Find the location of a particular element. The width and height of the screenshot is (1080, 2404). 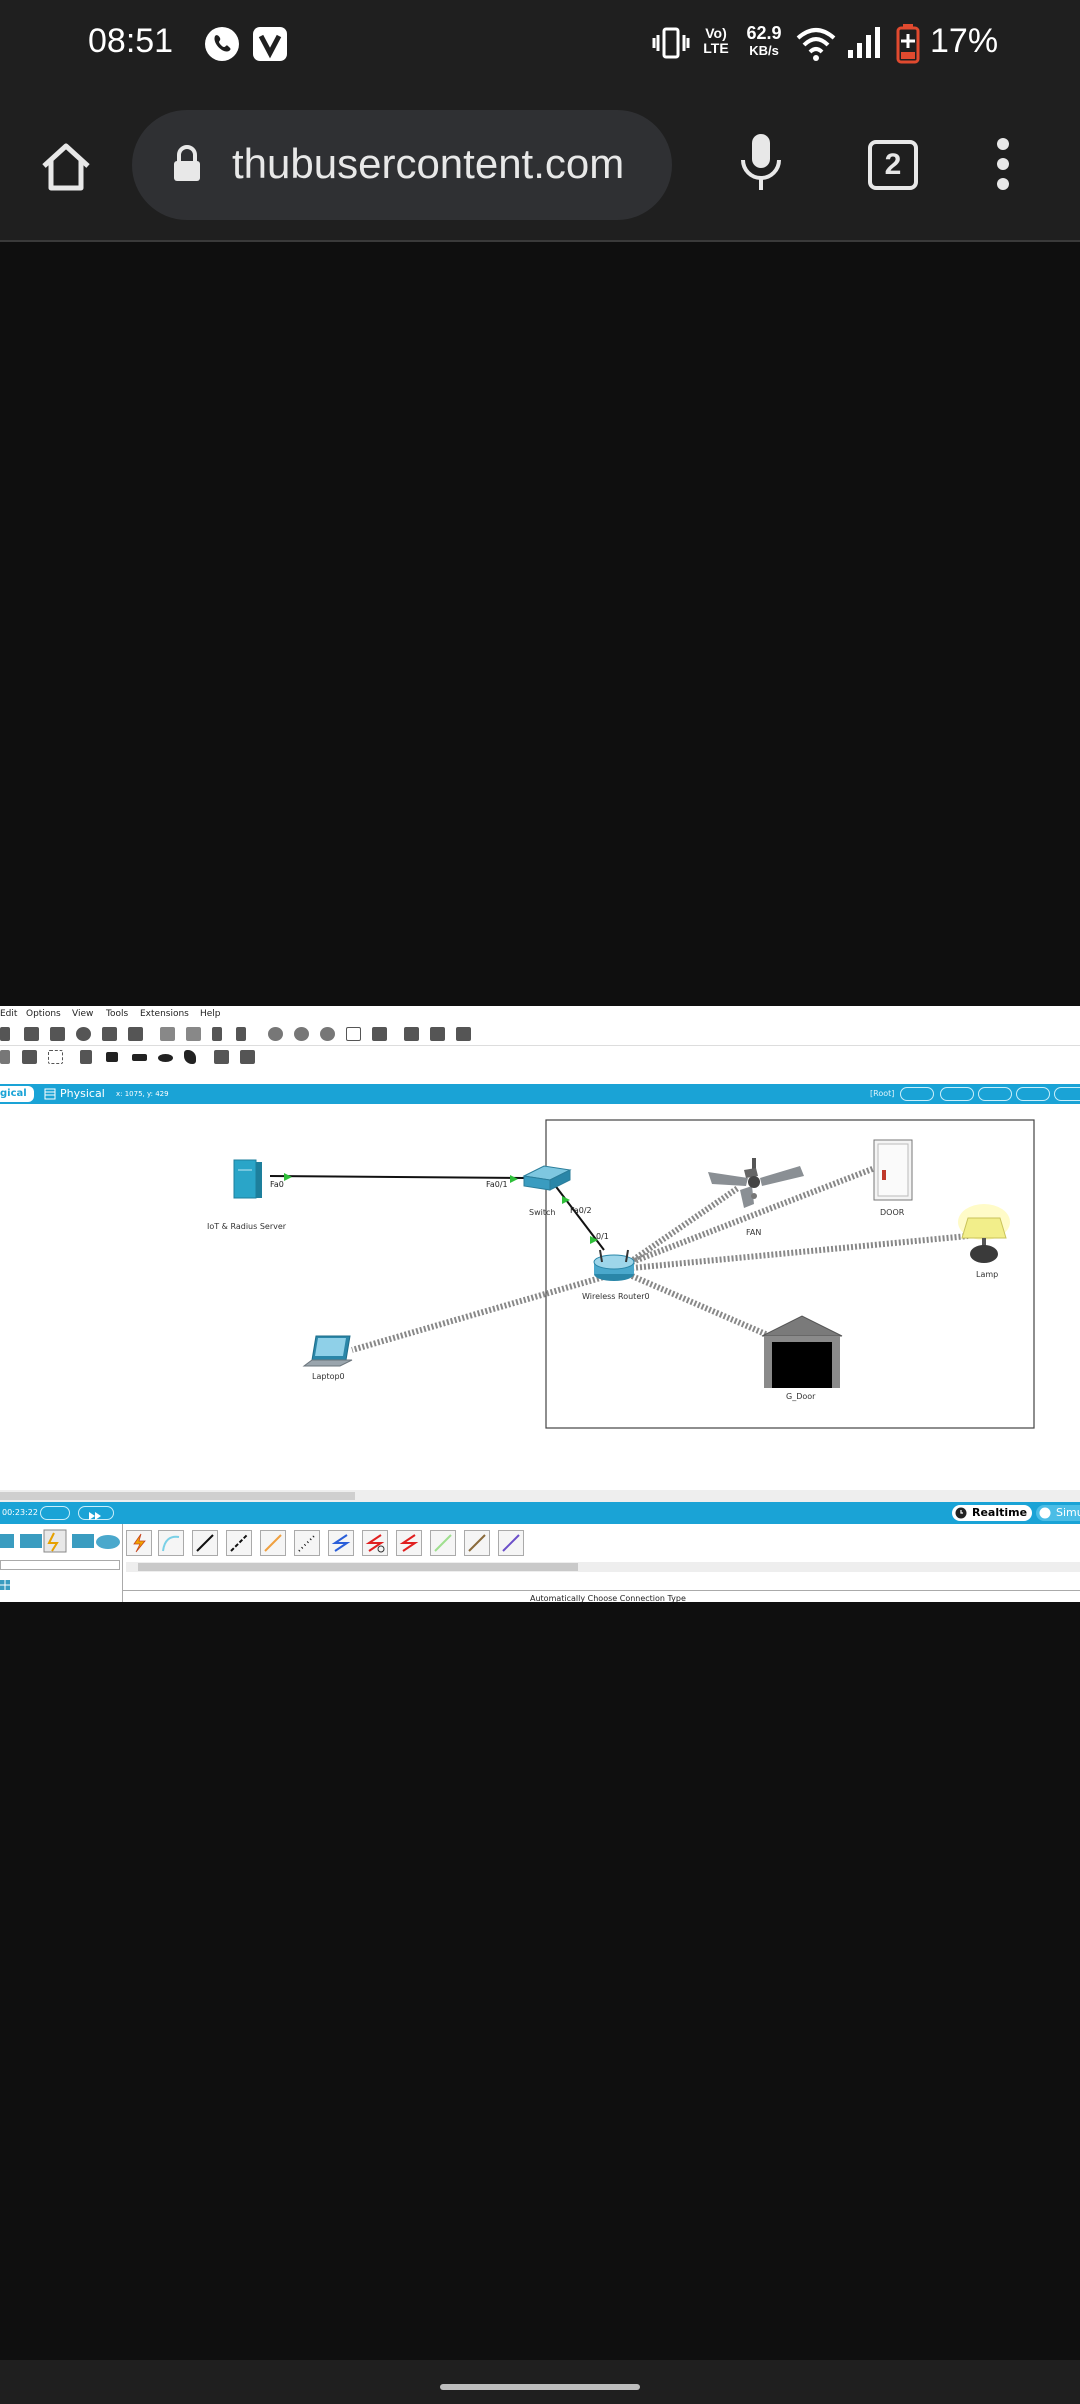

multiuser-icon is located at coordinates (108, 1542).